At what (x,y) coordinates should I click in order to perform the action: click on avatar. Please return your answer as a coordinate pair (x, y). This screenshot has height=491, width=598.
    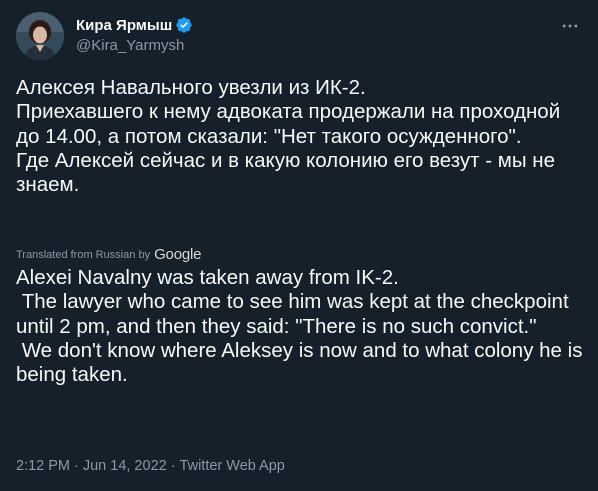
    Looking at the image, I should click on (40, 36).